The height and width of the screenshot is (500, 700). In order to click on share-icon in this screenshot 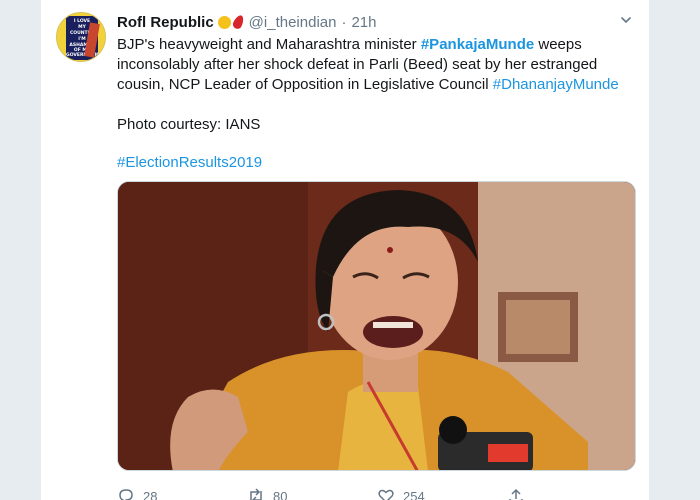, I will do `click(516, 494)`.